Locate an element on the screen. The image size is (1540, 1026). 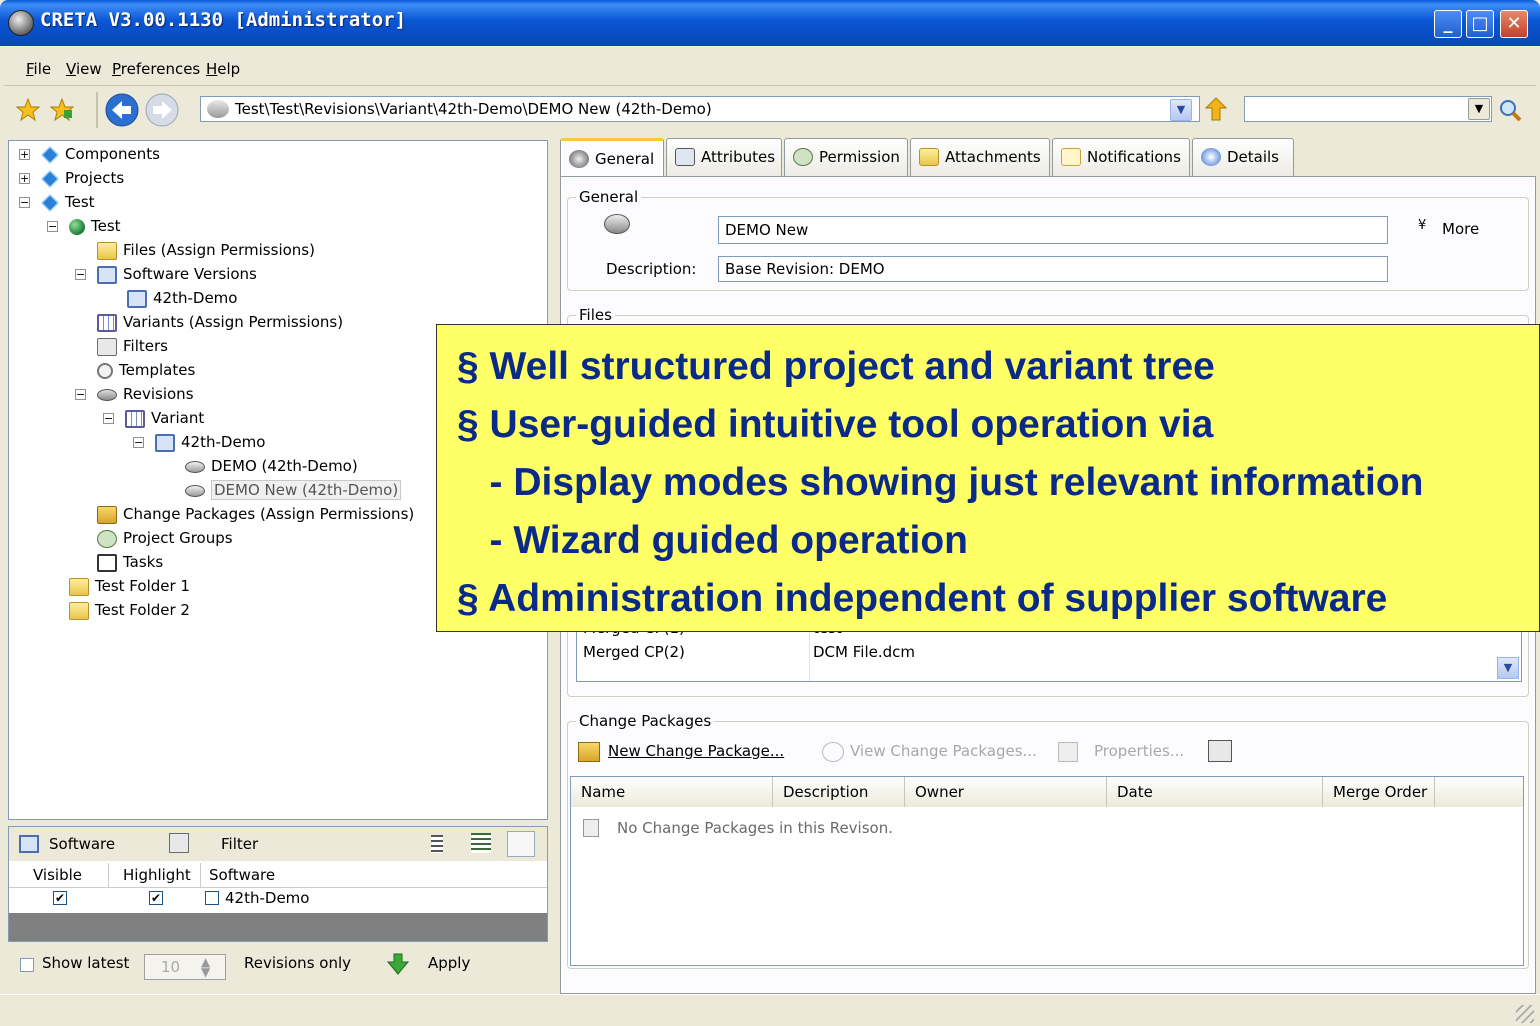
scroll-down-icon: ▼ is located at coordinates (1508, 668).